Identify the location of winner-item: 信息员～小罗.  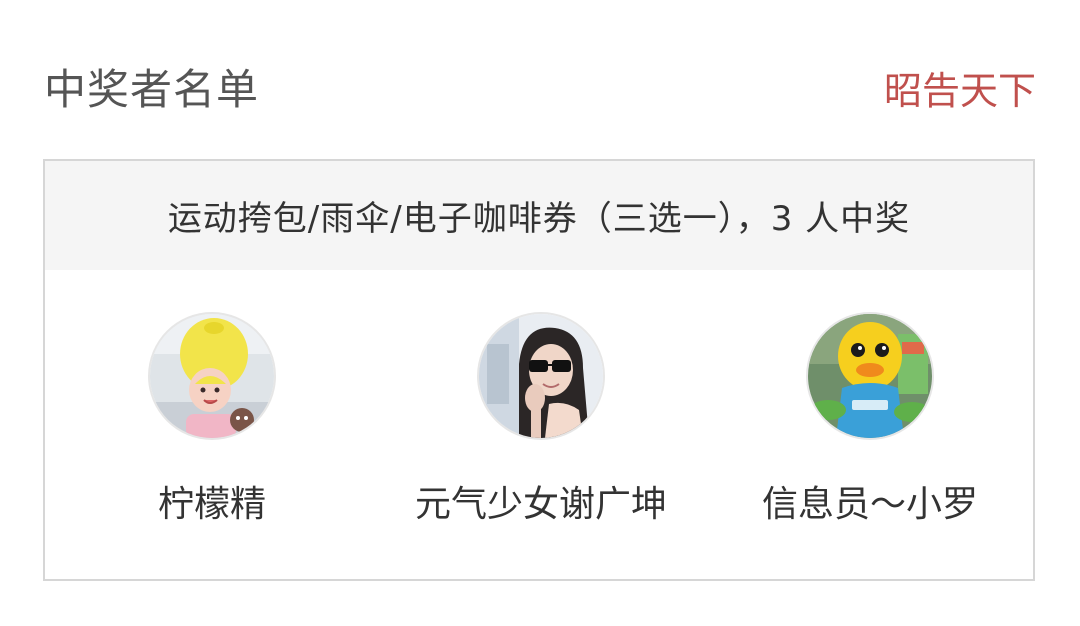
(870, 421).